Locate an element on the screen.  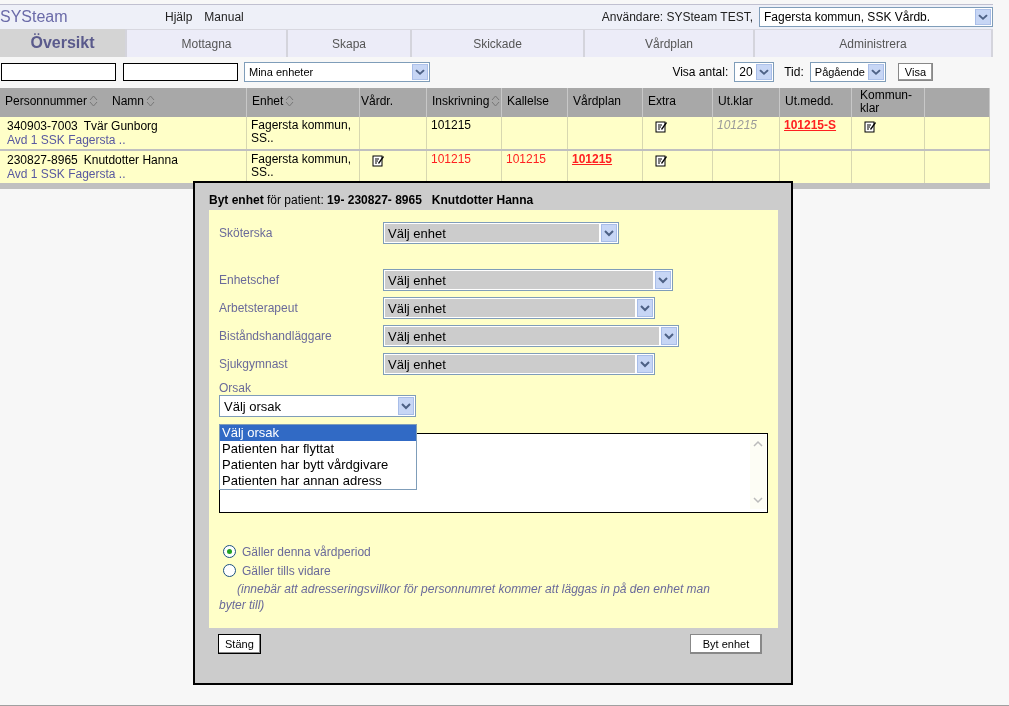
nav-tab: Skickade is located at coordinates (498, 43).